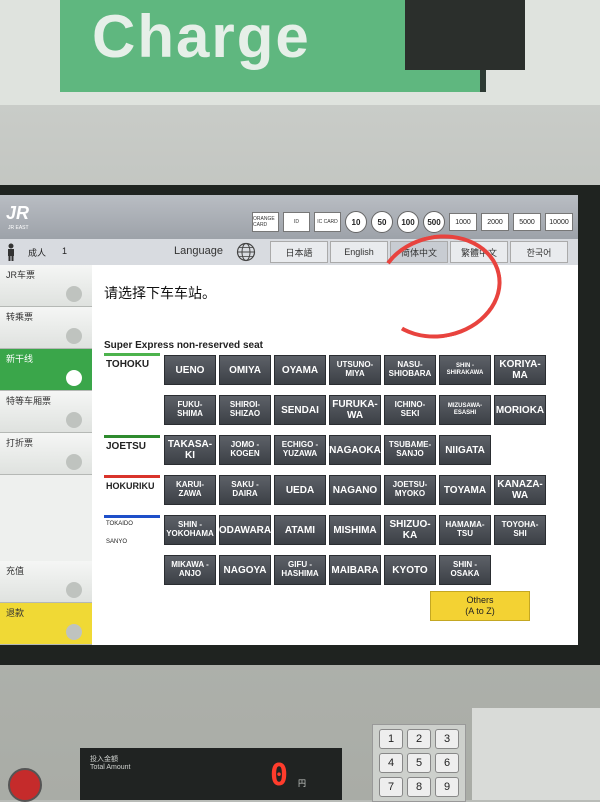 The image size is (600, 802). Describe the element at coordinates (46, 582) in the screenshot. I see `sidebar-item-charge: 充值` at that location.